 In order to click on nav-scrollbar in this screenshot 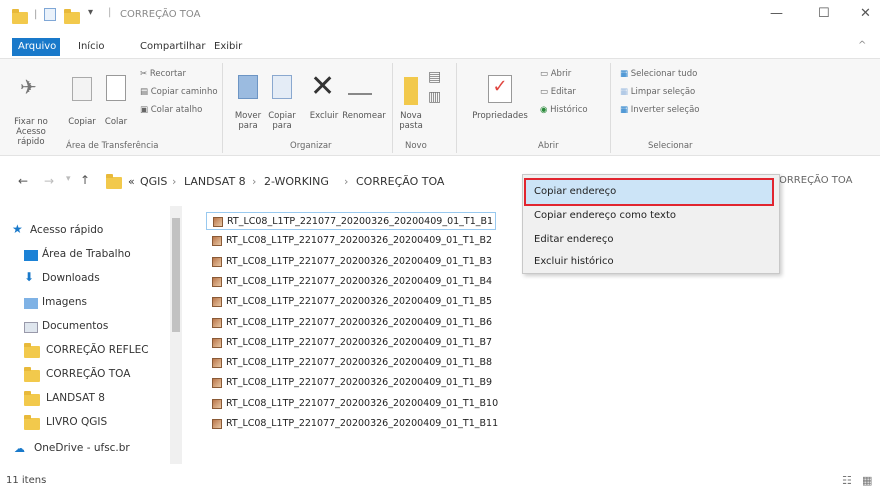, I will do `click(176, 335)`.